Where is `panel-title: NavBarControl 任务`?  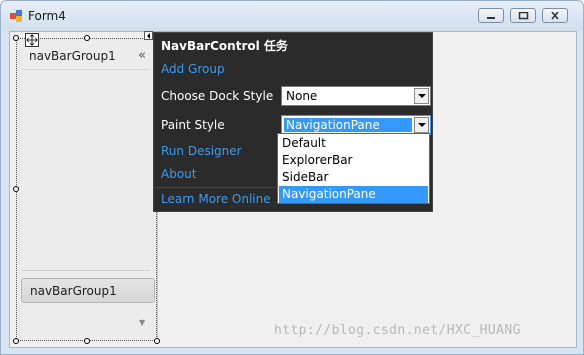
panel-title: NavBarControl 任务 is located at coordinates (224, 46).